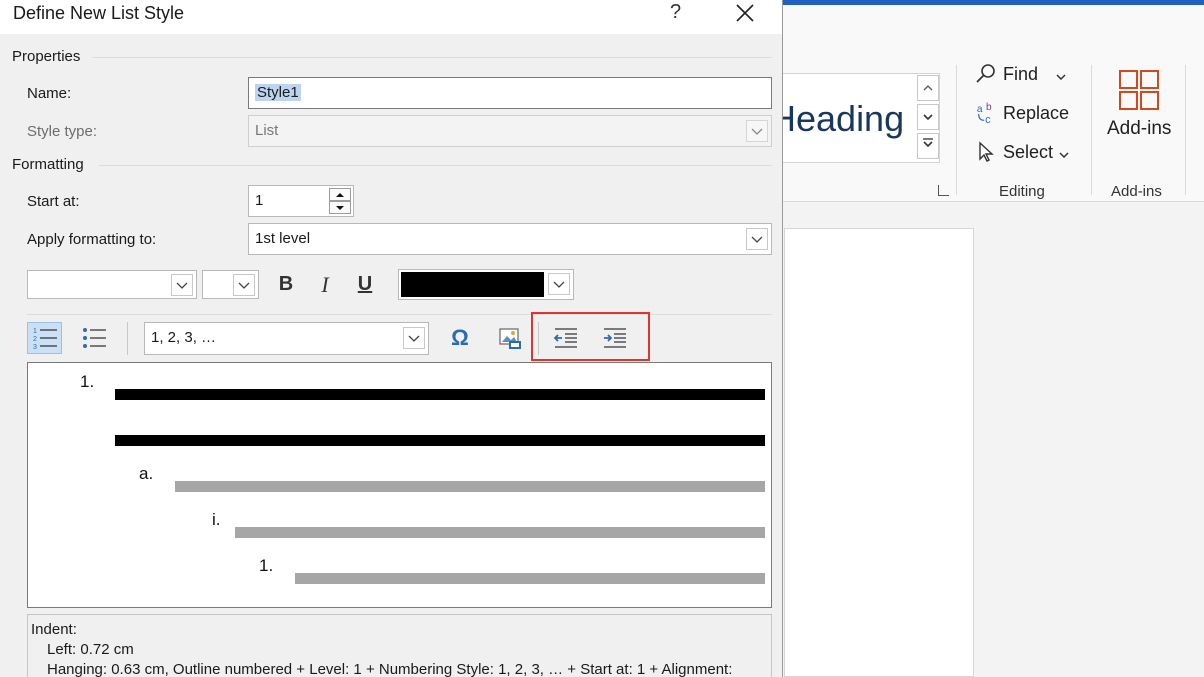  I want to click on select-label: Select, so click(1028, 151).